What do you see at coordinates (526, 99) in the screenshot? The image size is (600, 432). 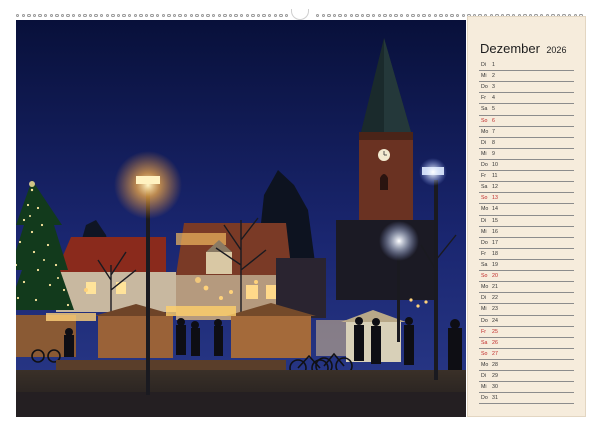 I see `day-row: Fr 4` at bounding box center [526, 99].